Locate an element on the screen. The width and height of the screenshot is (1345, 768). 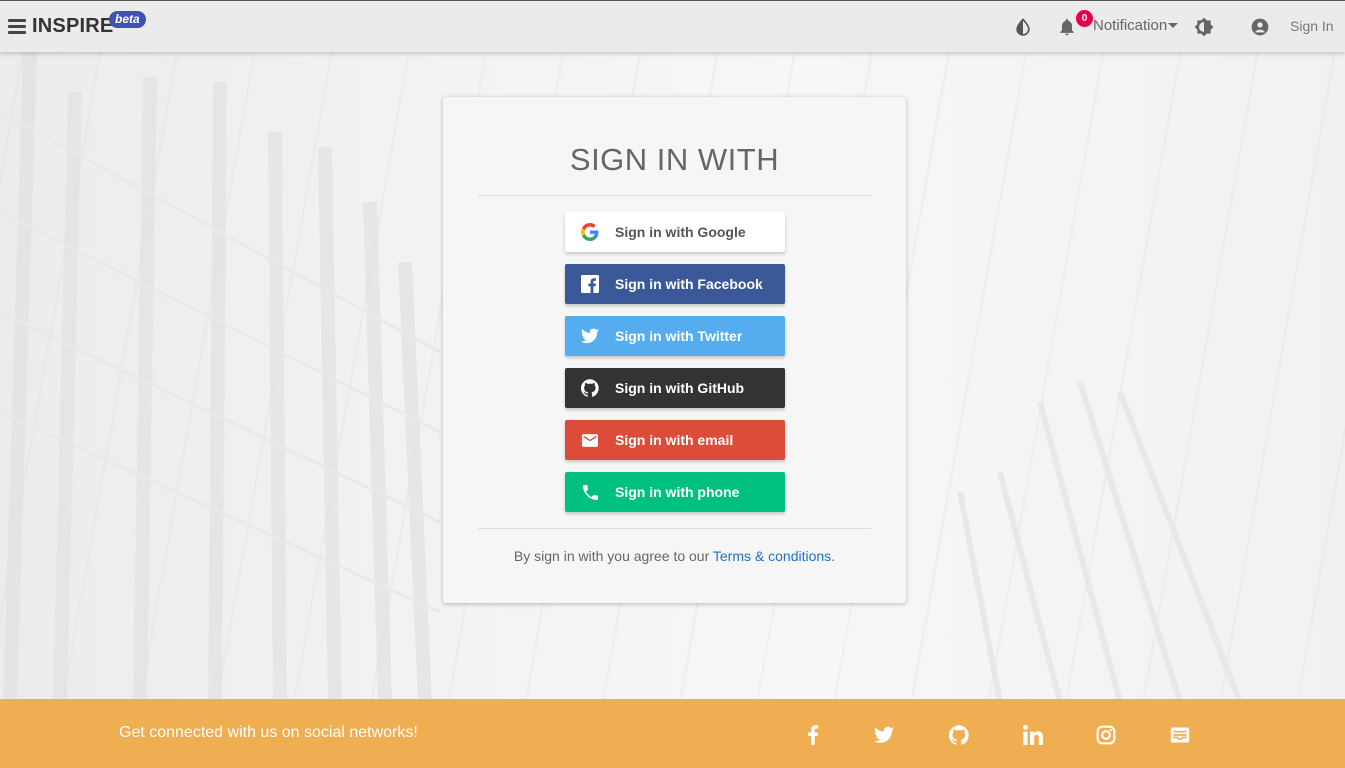
card-title: SIGN IN WITH is located at coordinates (674, 159).